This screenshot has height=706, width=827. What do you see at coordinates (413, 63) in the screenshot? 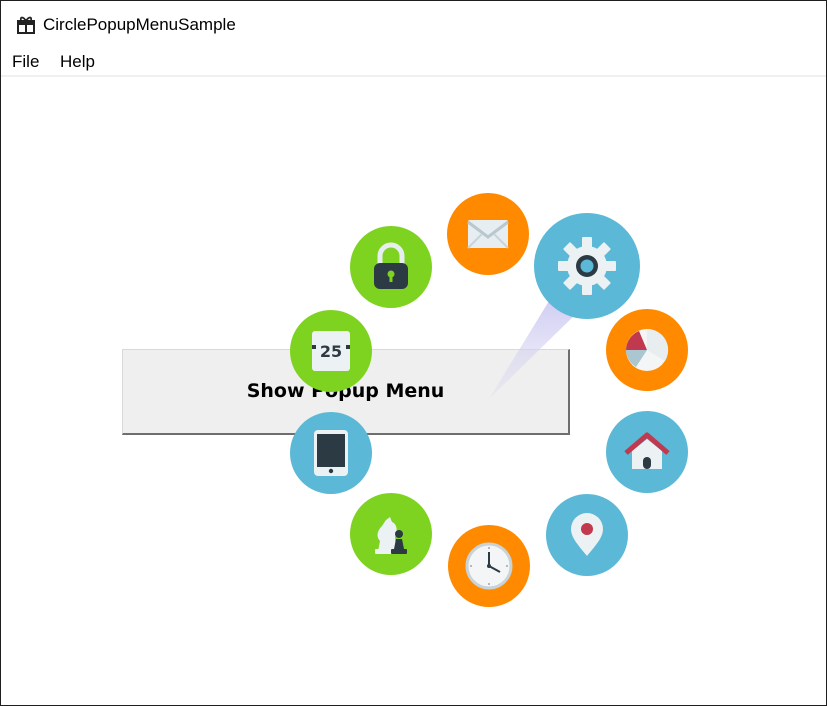
I see `menu-bar: File Help` at bounding box center [413, 63].